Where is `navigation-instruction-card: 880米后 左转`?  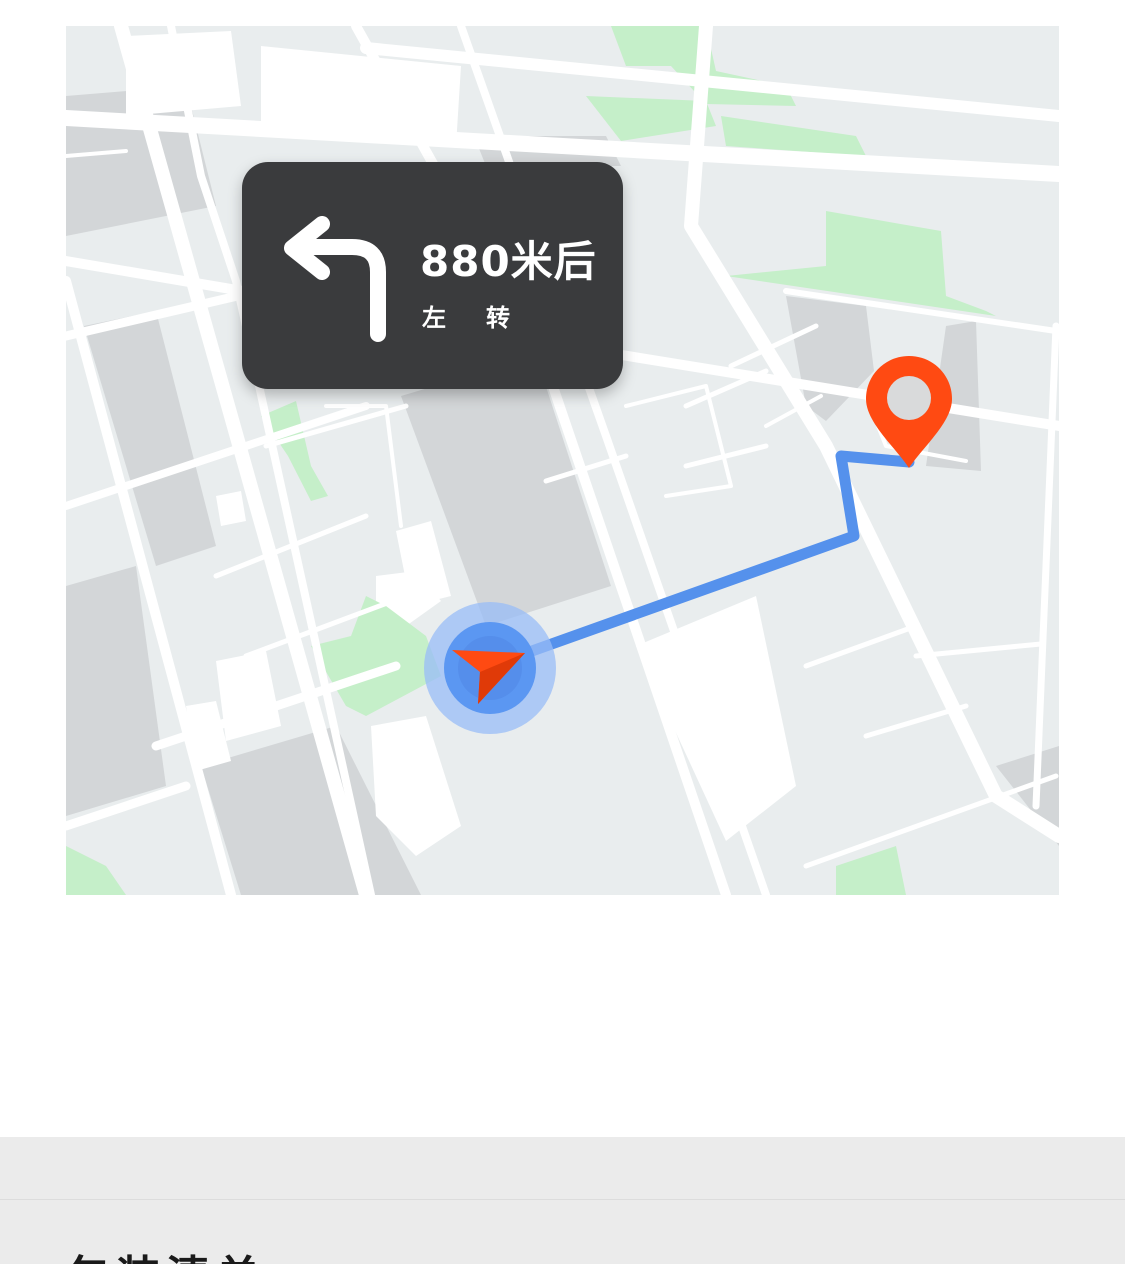 navigation-instruction-card: 880米后 左转 is located at coordinates (432, 275).